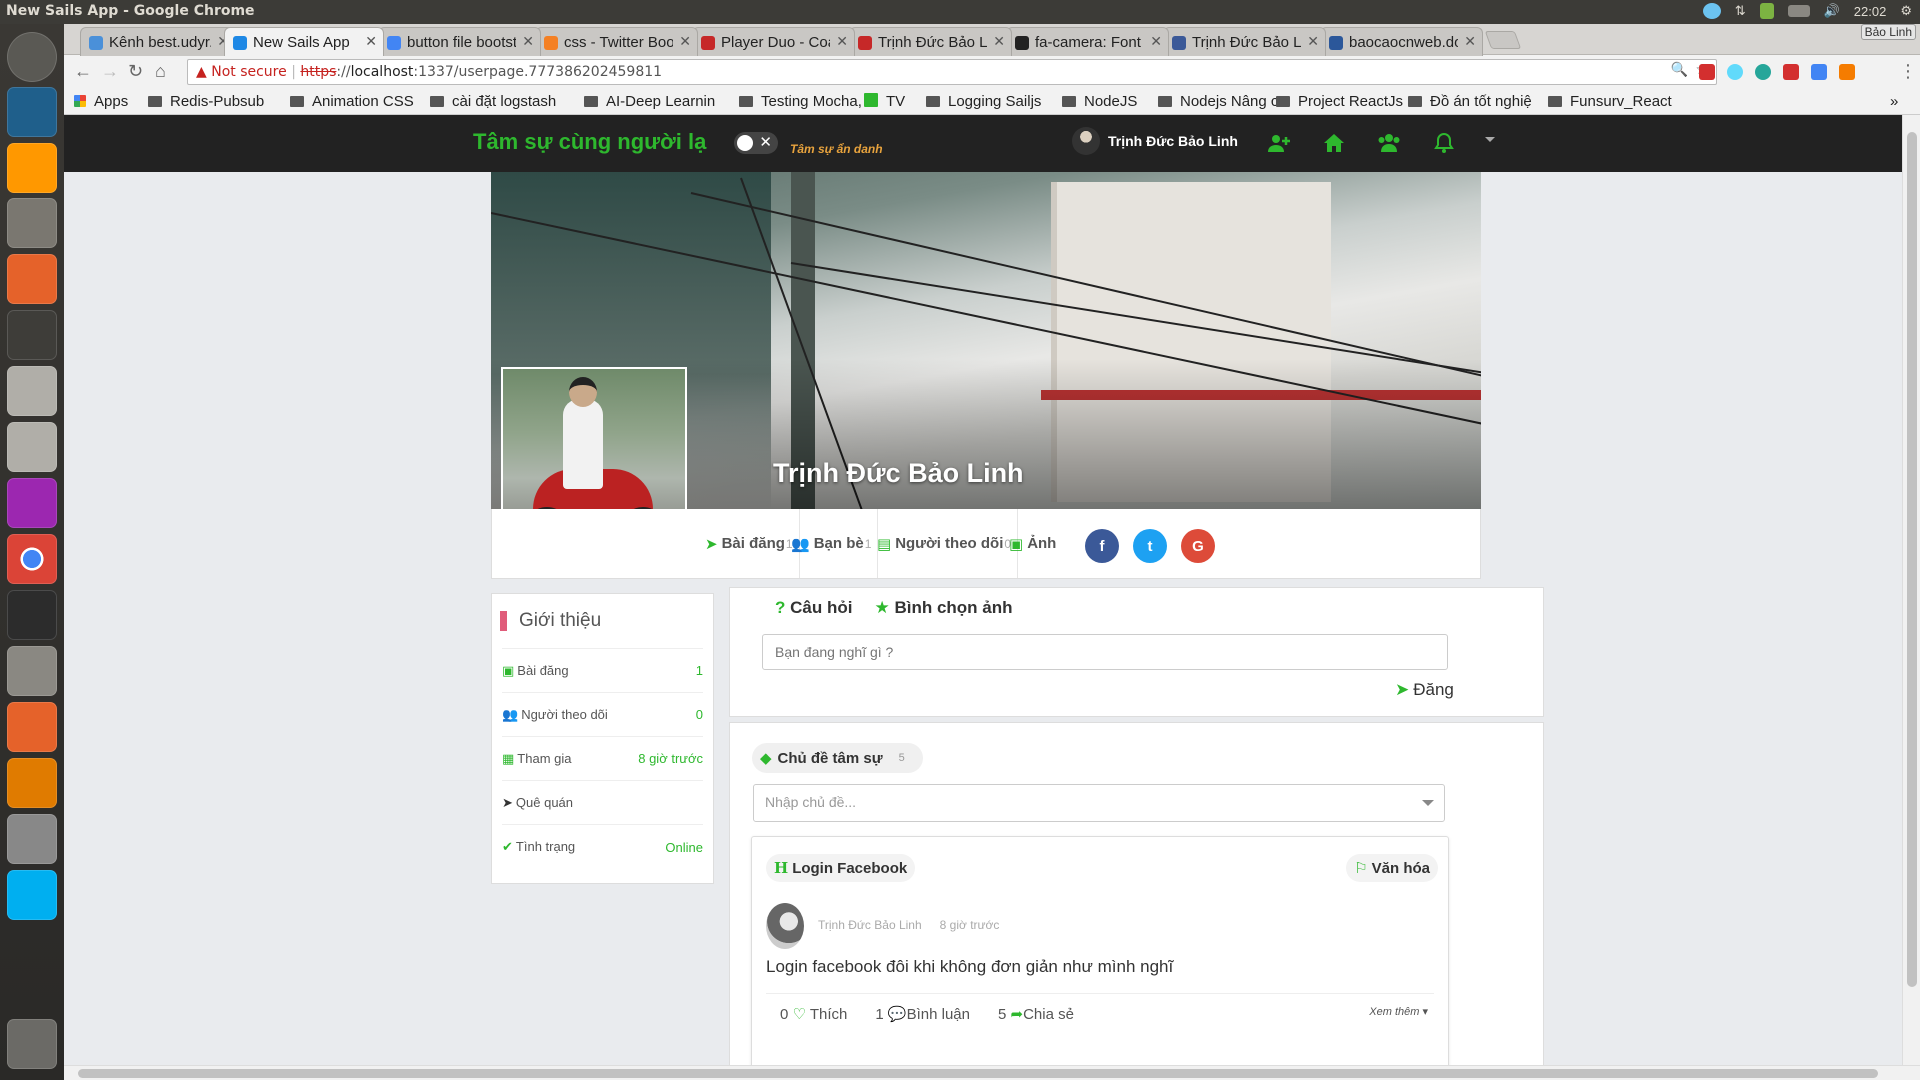 Image resolution: width=1920 pixels, height=1080 pixels. I want to click on status-input, so click(1105, 652).